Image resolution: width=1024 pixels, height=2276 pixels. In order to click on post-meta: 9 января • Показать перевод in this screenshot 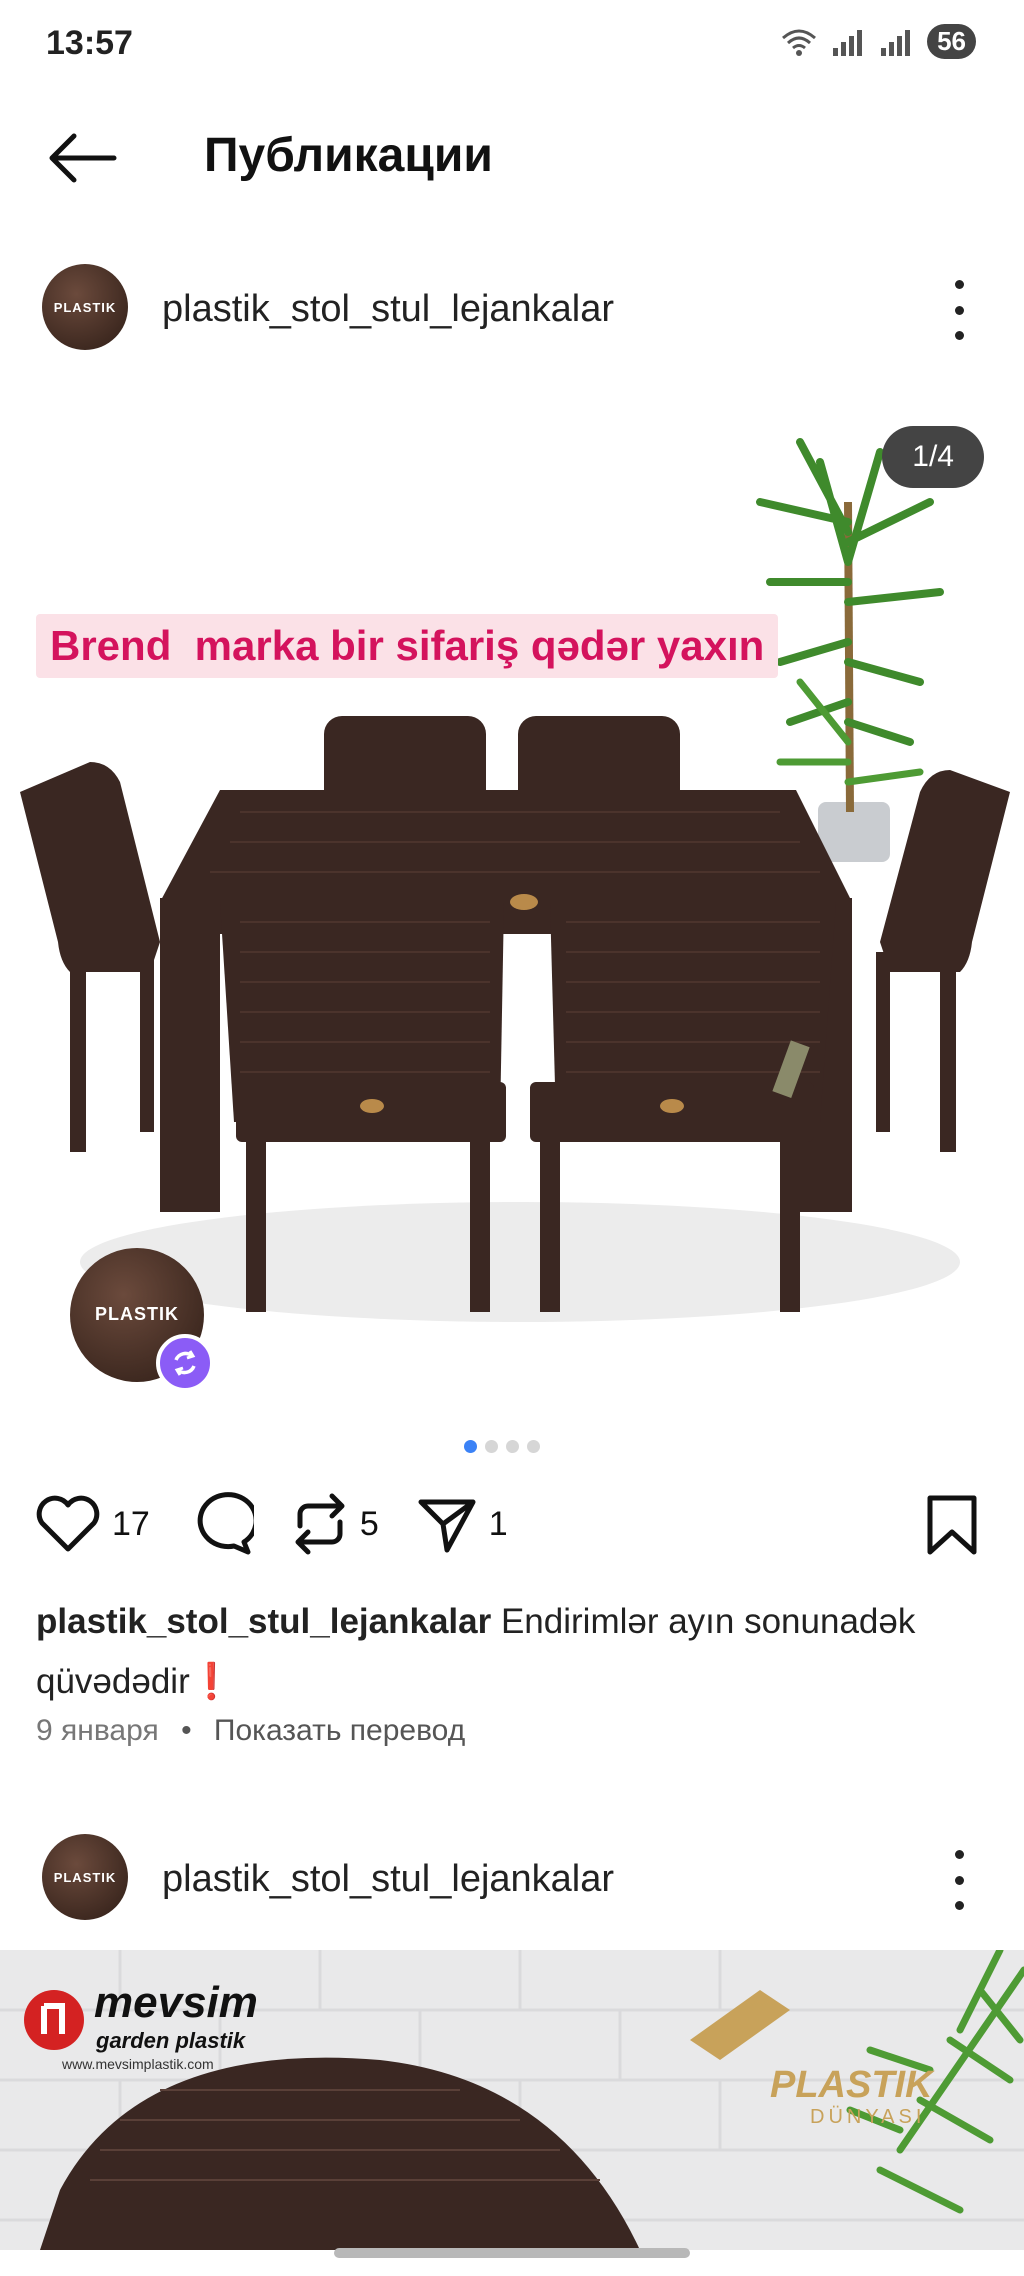, I will do `click(250, 1731)`.